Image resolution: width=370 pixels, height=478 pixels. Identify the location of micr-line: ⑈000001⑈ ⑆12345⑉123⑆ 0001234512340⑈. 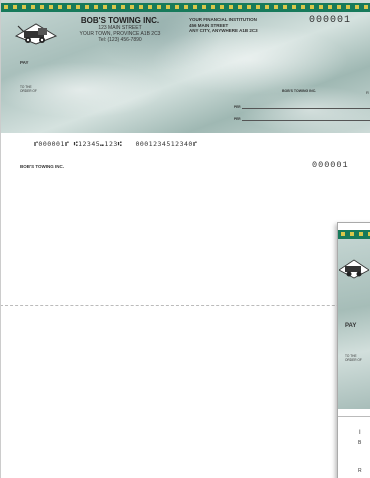
(116, 144).